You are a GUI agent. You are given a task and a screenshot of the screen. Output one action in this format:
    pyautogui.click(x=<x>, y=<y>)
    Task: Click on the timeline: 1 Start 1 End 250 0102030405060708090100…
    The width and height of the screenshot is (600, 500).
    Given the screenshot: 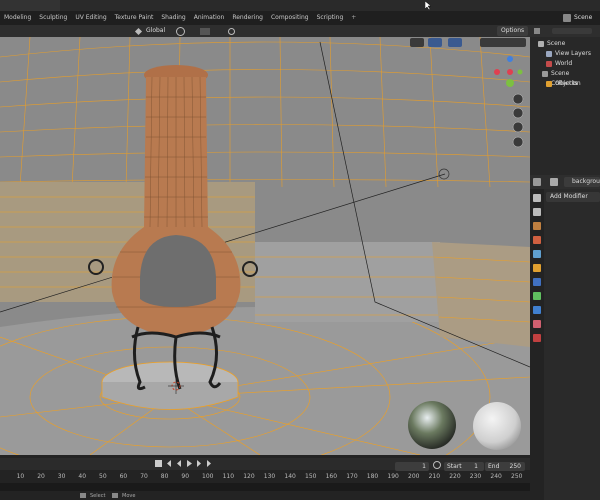 What is the action you would take?
    pyautogui.click(x=265, y=477)
    